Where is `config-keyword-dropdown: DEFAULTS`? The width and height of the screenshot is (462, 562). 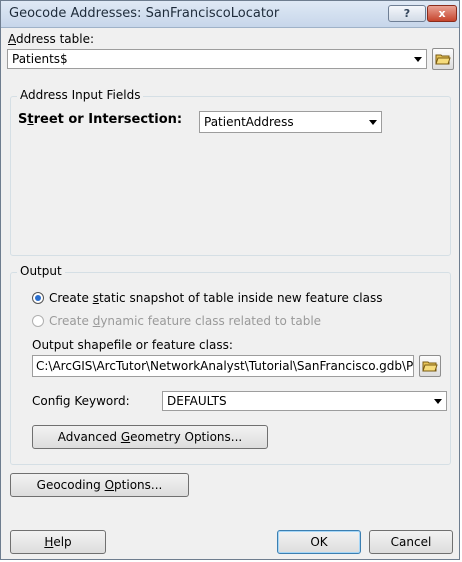
config-keyword-dropdown: DEFAULTS is located at coordinates (304, 401).